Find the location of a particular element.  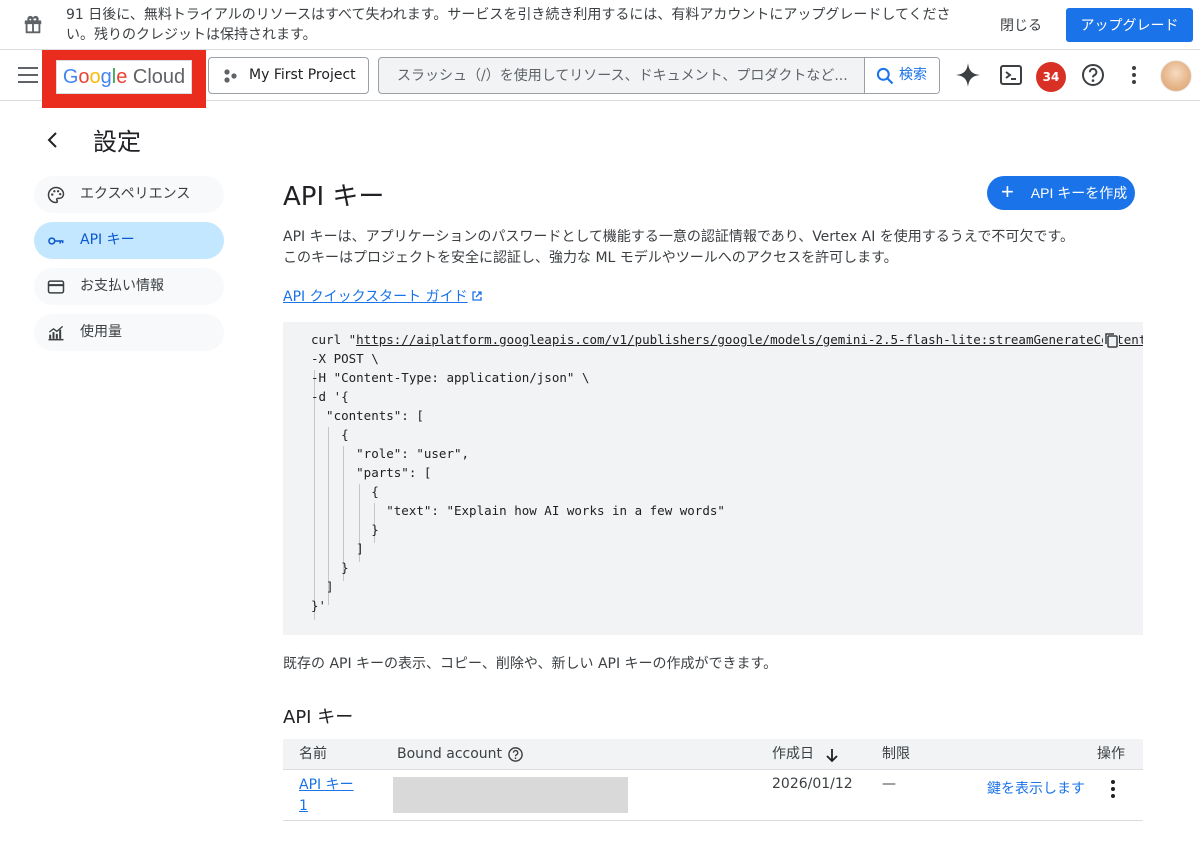

section-heading: API キー is located at coordinates (334, 197).